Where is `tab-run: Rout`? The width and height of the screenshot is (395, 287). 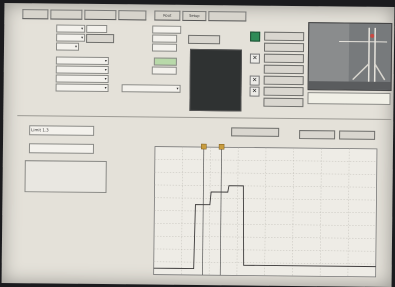
tab-run: Rout is located at coordinates (167, 15).